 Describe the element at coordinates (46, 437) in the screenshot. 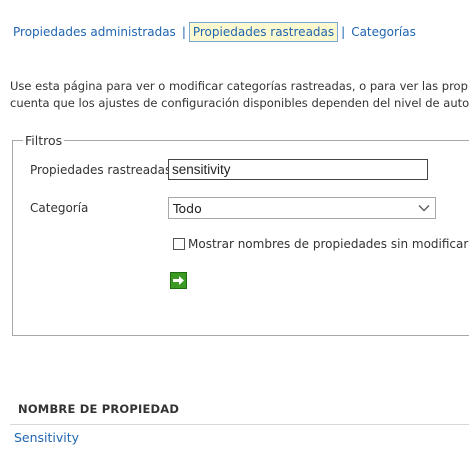

I see `property-link-sensitivity: Sensitivity` at that location.